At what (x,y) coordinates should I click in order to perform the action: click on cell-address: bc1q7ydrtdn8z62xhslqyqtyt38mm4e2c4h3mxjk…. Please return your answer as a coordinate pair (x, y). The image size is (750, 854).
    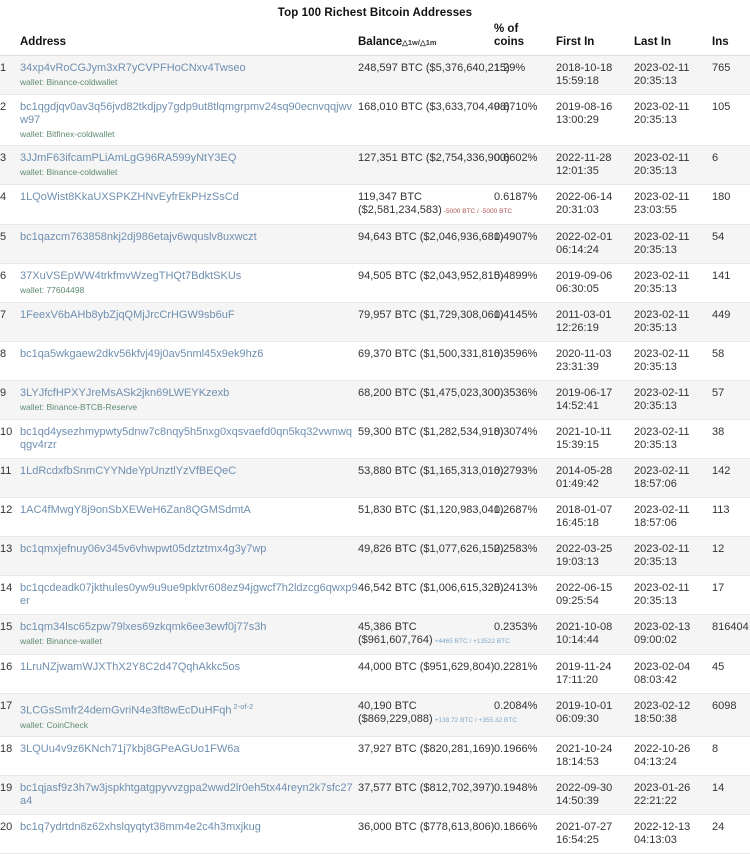
    Looking at the image, I should click on (189, 833).